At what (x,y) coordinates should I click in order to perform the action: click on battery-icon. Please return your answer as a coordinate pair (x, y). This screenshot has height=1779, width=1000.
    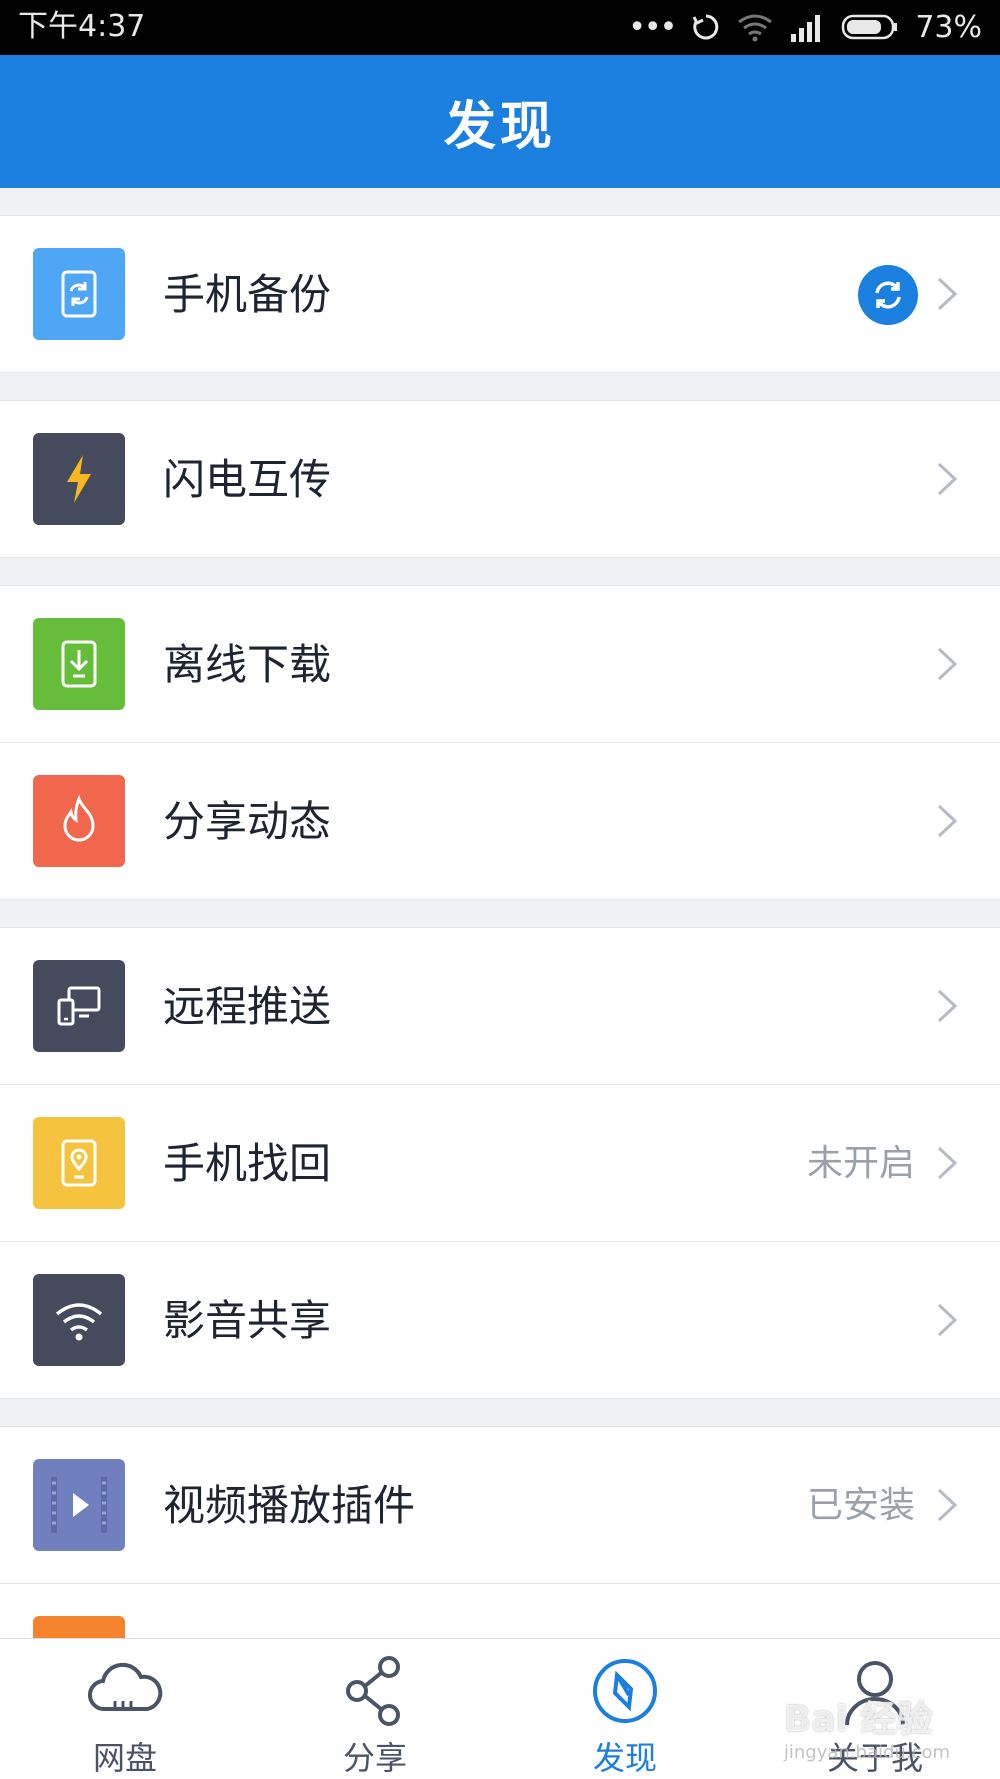
    Looking at the image, I should click on (870, 27).